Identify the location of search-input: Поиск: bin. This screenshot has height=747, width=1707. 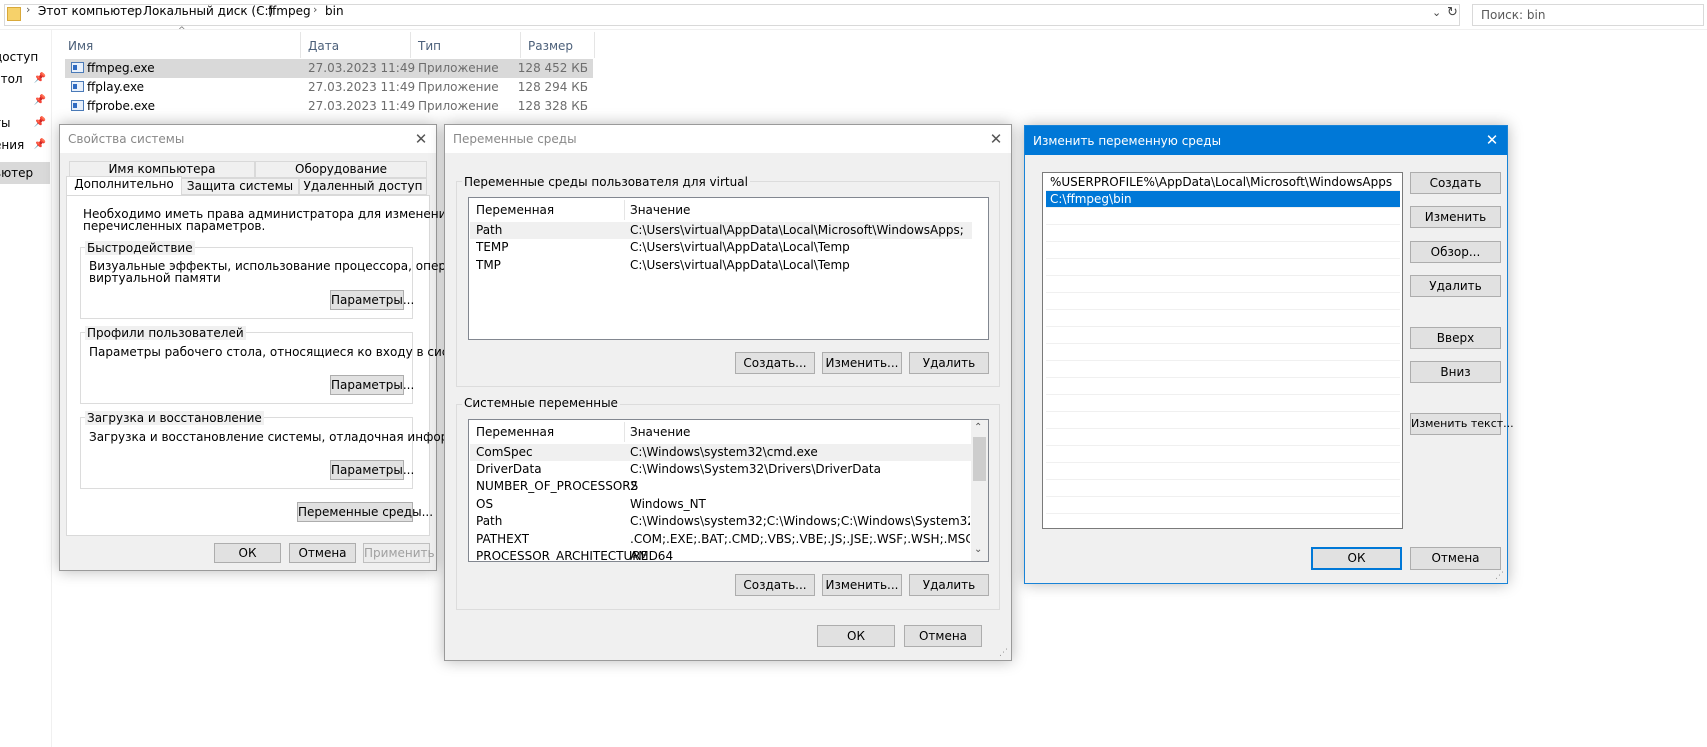
(1588, 15).